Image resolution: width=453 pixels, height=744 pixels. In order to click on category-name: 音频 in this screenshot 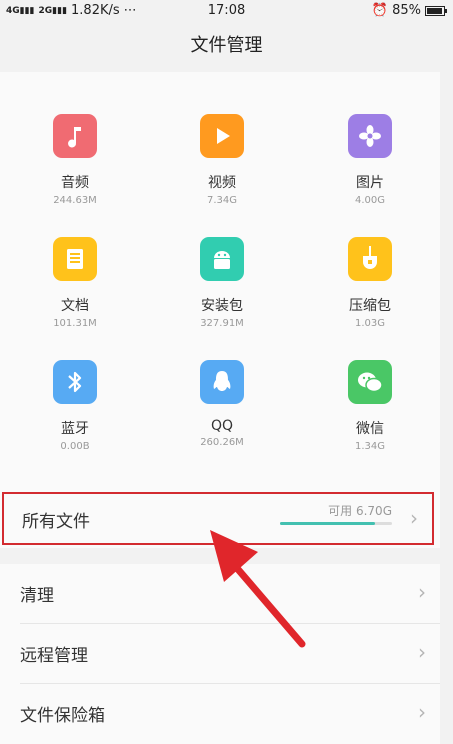, I will do `click(75, 183)`.